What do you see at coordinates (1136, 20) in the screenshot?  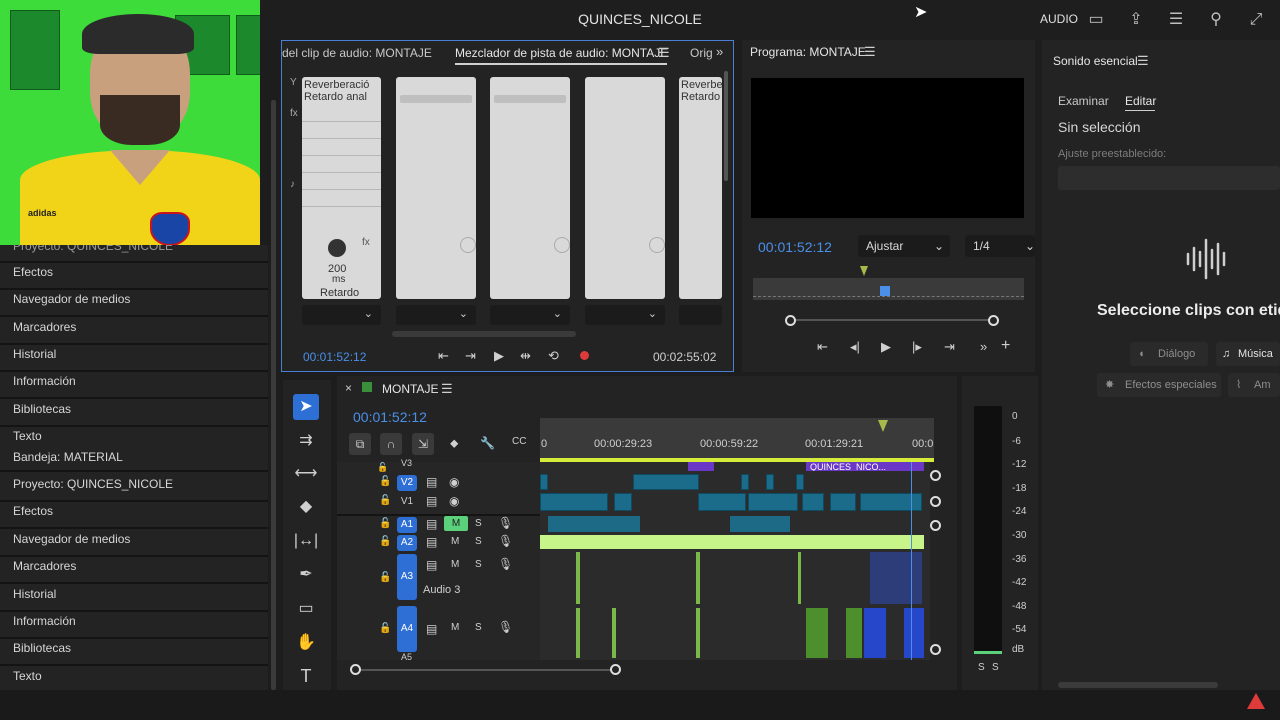 I see `export-icon: ⇪` at bounding box center [1136, 20].